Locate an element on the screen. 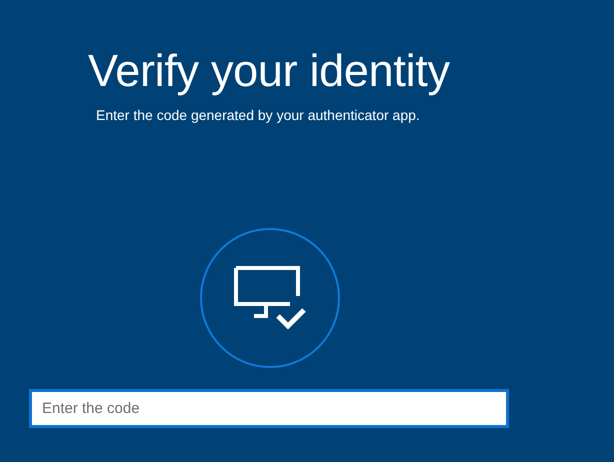 The image size is (614, 462). instruction-text: Enter the code generated by your authenticator app. is located at coordinates (258, 115).